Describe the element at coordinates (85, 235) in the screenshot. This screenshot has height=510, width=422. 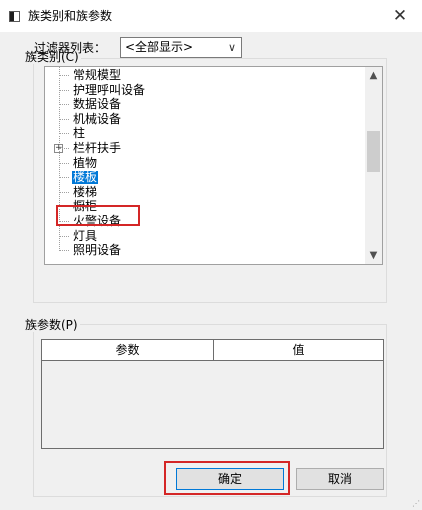
I see `tree-item-label: 灯具` at that location.